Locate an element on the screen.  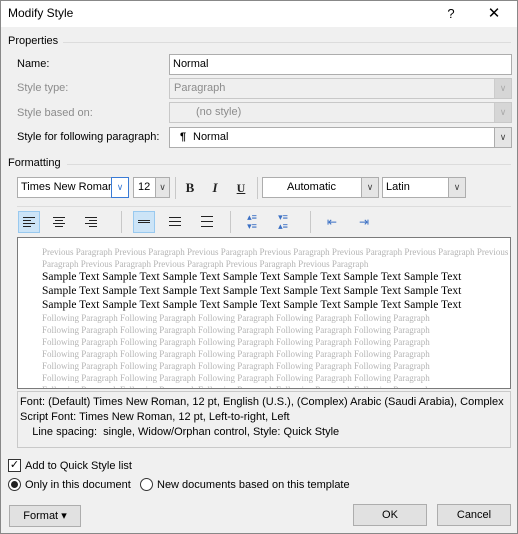
font-color-value: Automatic is located at coordinates (311, 187).